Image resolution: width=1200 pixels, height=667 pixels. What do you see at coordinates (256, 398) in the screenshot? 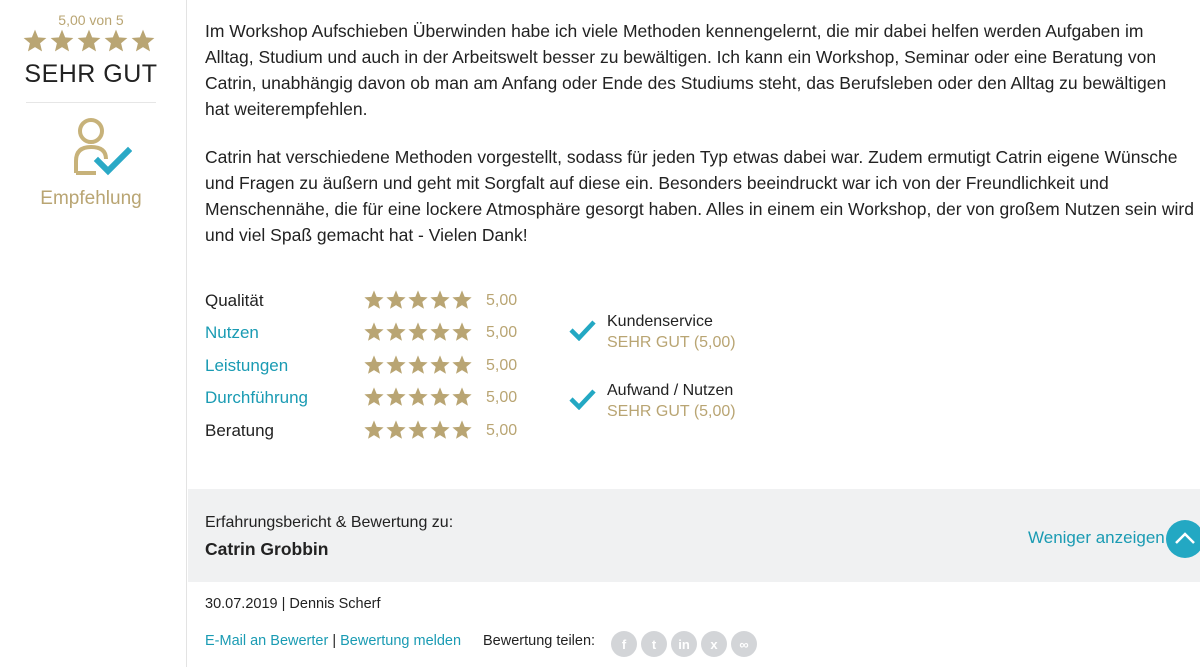
I see `rating-label: Durchführung` at bounding box center [256, 398].